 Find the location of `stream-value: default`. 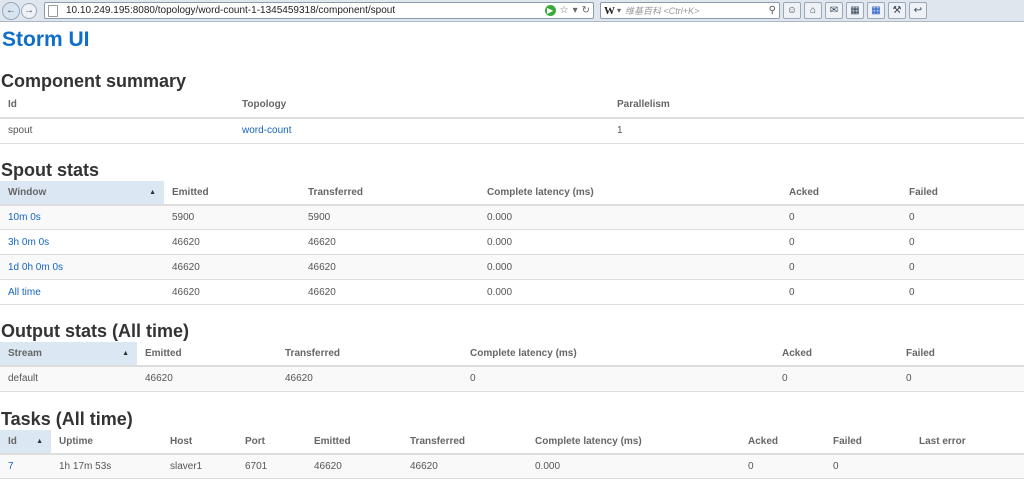

stream-value: default is located at coordinates (68, 379).